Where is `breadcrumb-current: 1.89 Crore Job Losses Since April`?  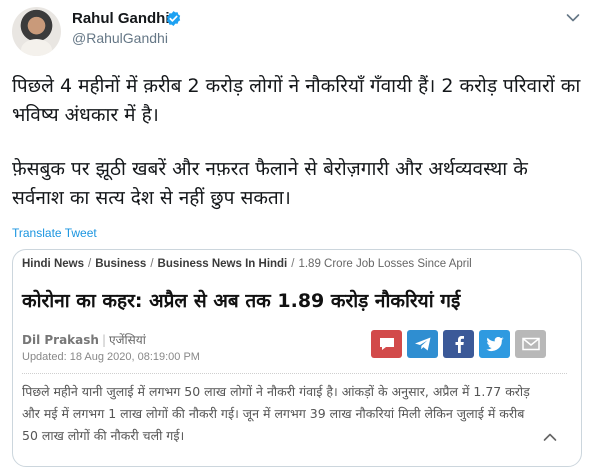 breadcrumb-current: 1.89 Crore Job Losses Since April is located at coordinates (385, 264).